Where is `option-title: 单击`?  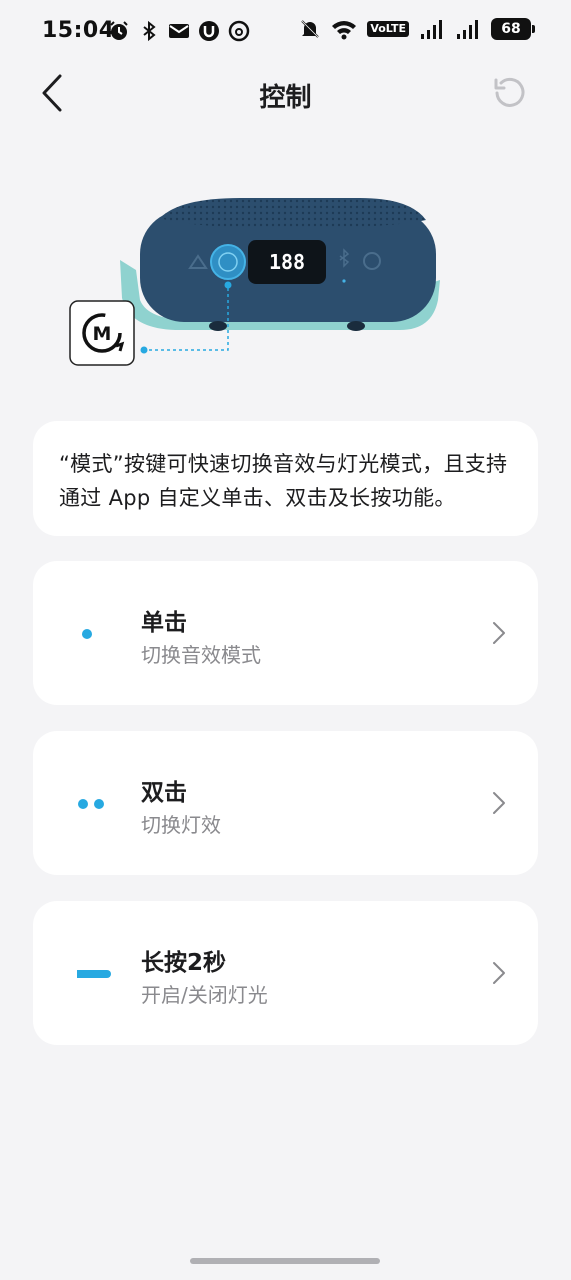
option-title: 单击 is located at coordinates (164, 623).